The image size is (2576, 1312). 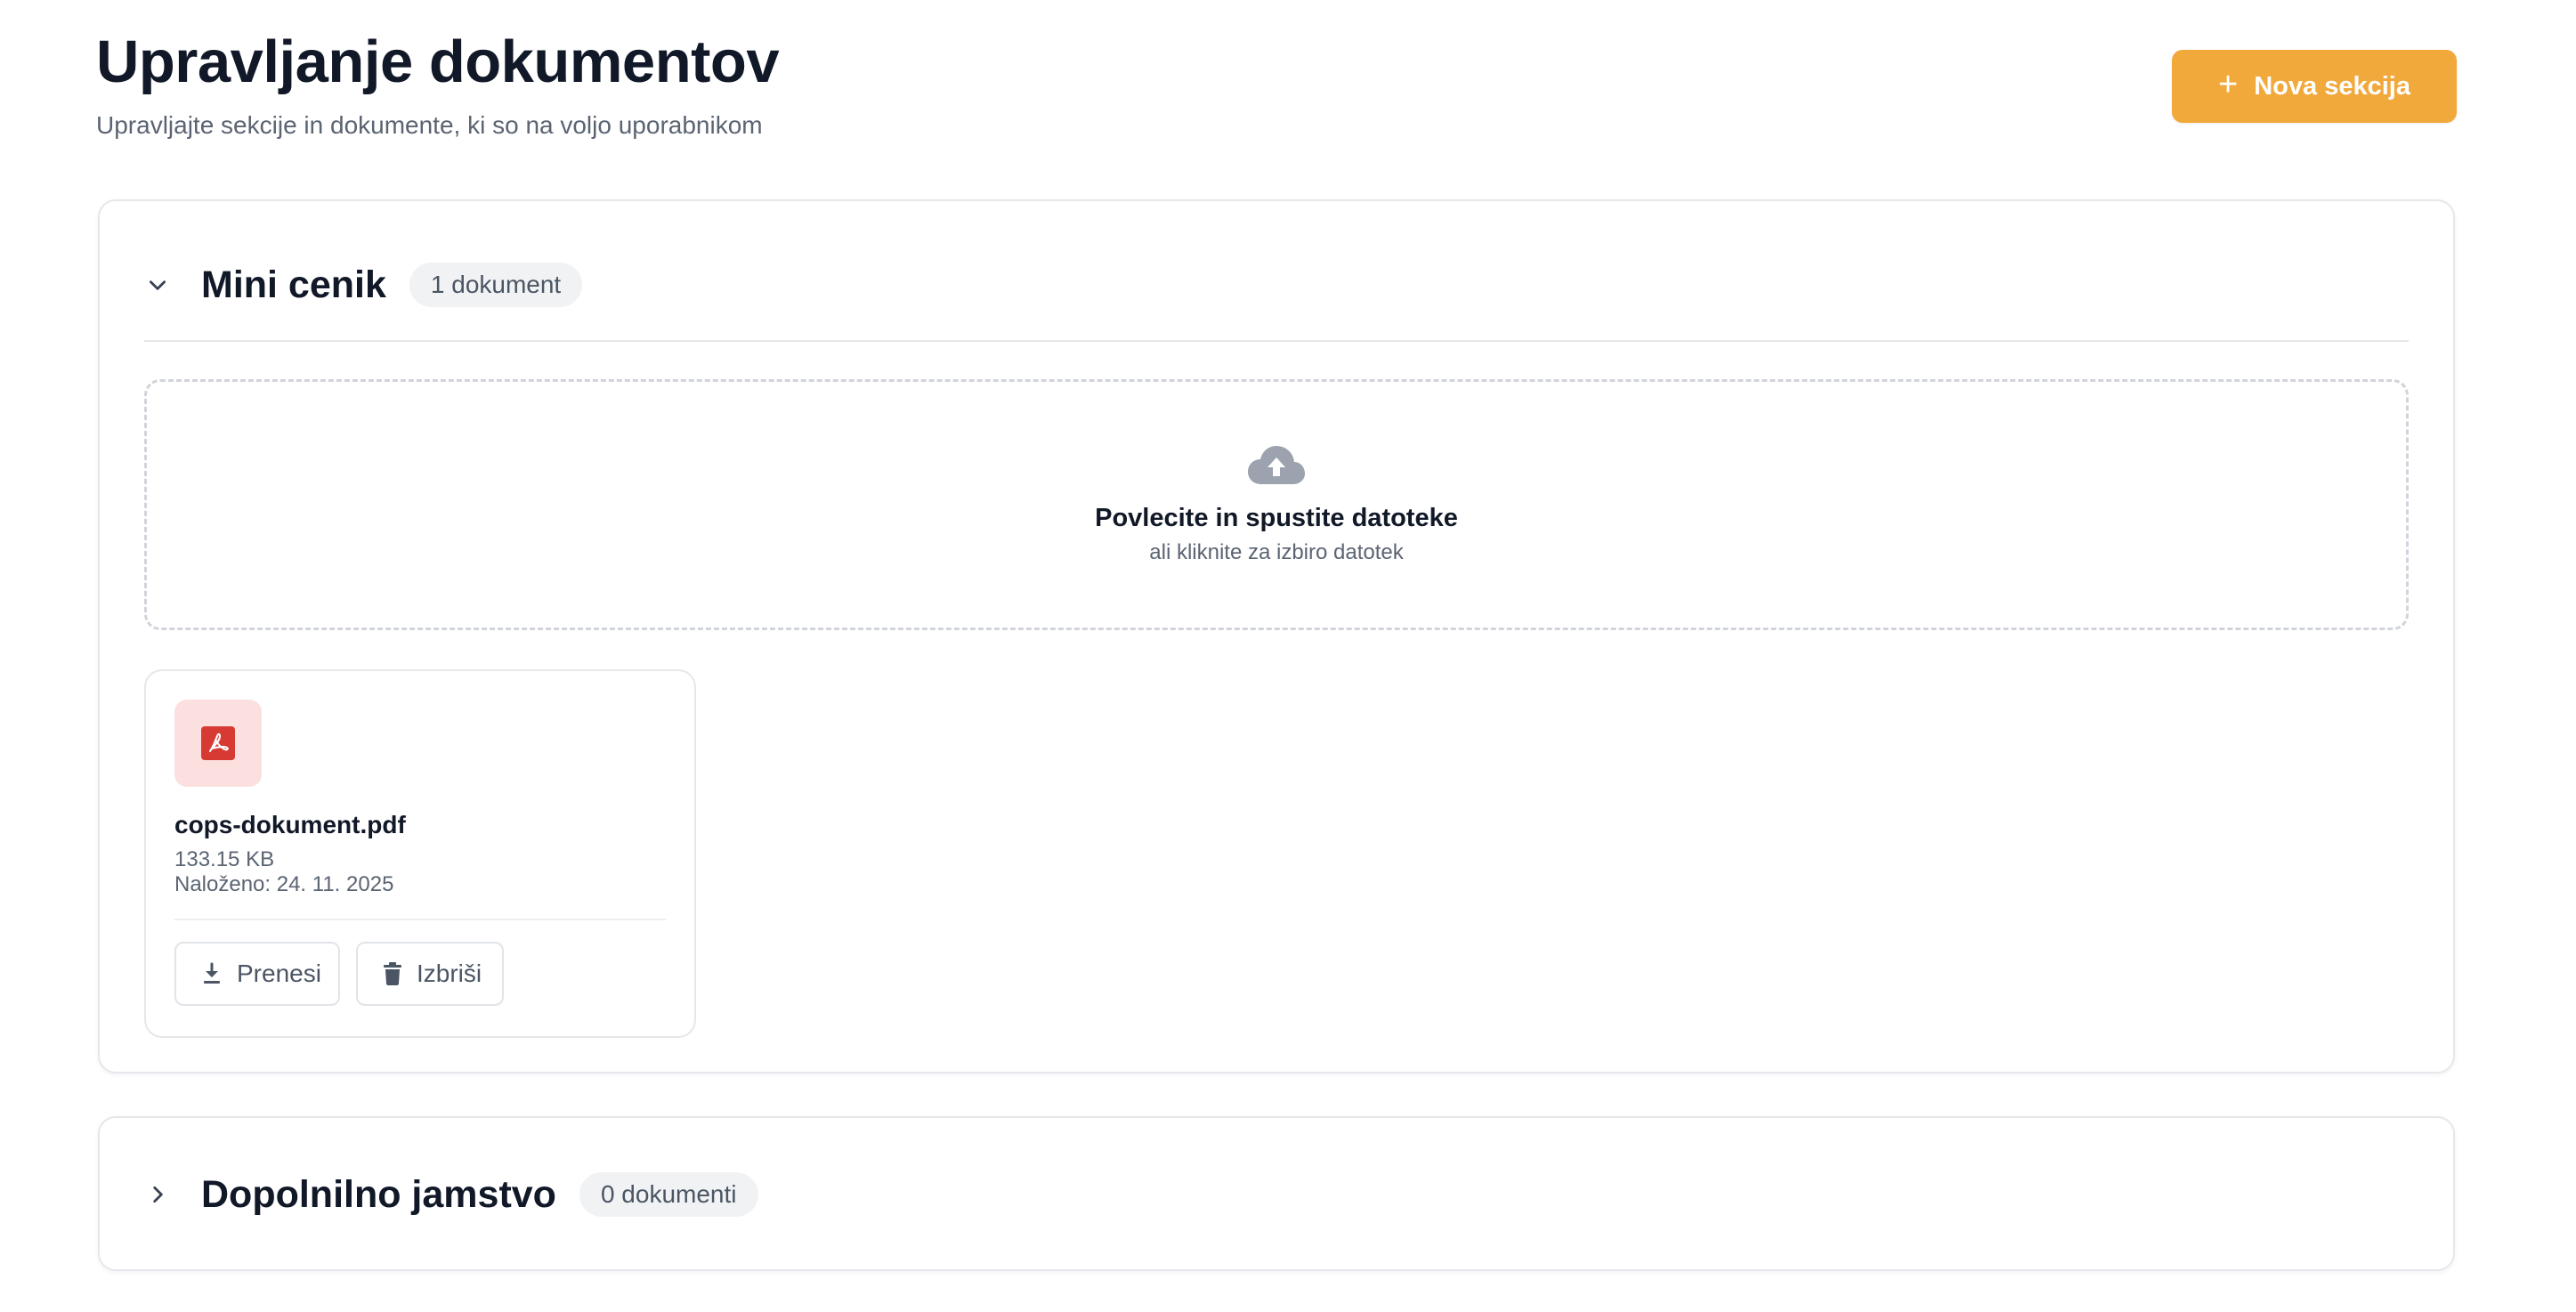 What do you see at coordinates (1276, 1193) in the screenshot?
I see `section-card-dopolnilno-jamstvo: Dopolnilno jamstvo 0 dokumenti` at bounding box center [1276, 1193].